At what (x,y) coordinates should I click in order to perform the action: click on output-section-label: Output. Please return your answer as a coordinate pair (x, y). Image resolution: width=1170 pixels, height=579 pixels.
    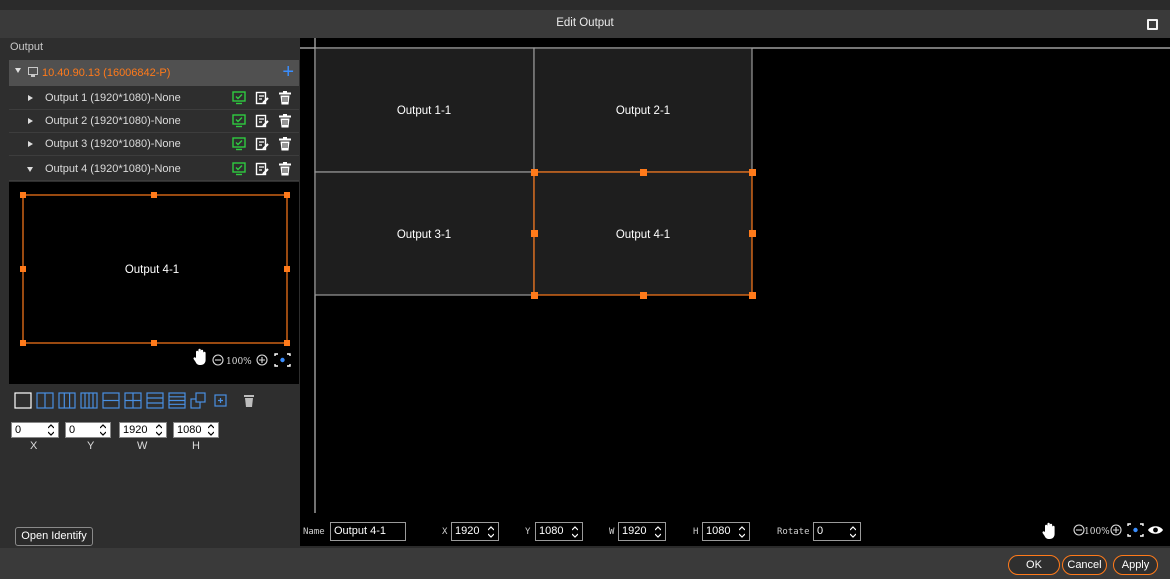
    Looking at the image, I should click on (27, 47).